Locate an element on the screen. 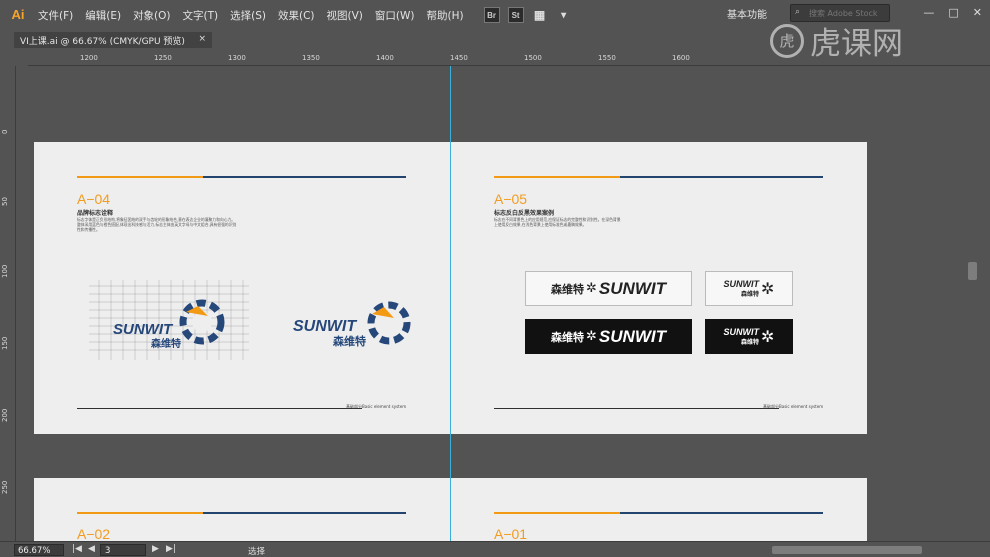 Image resolution: width=990 pixels, height=557 pixels. close-tab-icon: × is located at coordinates (202, 39).